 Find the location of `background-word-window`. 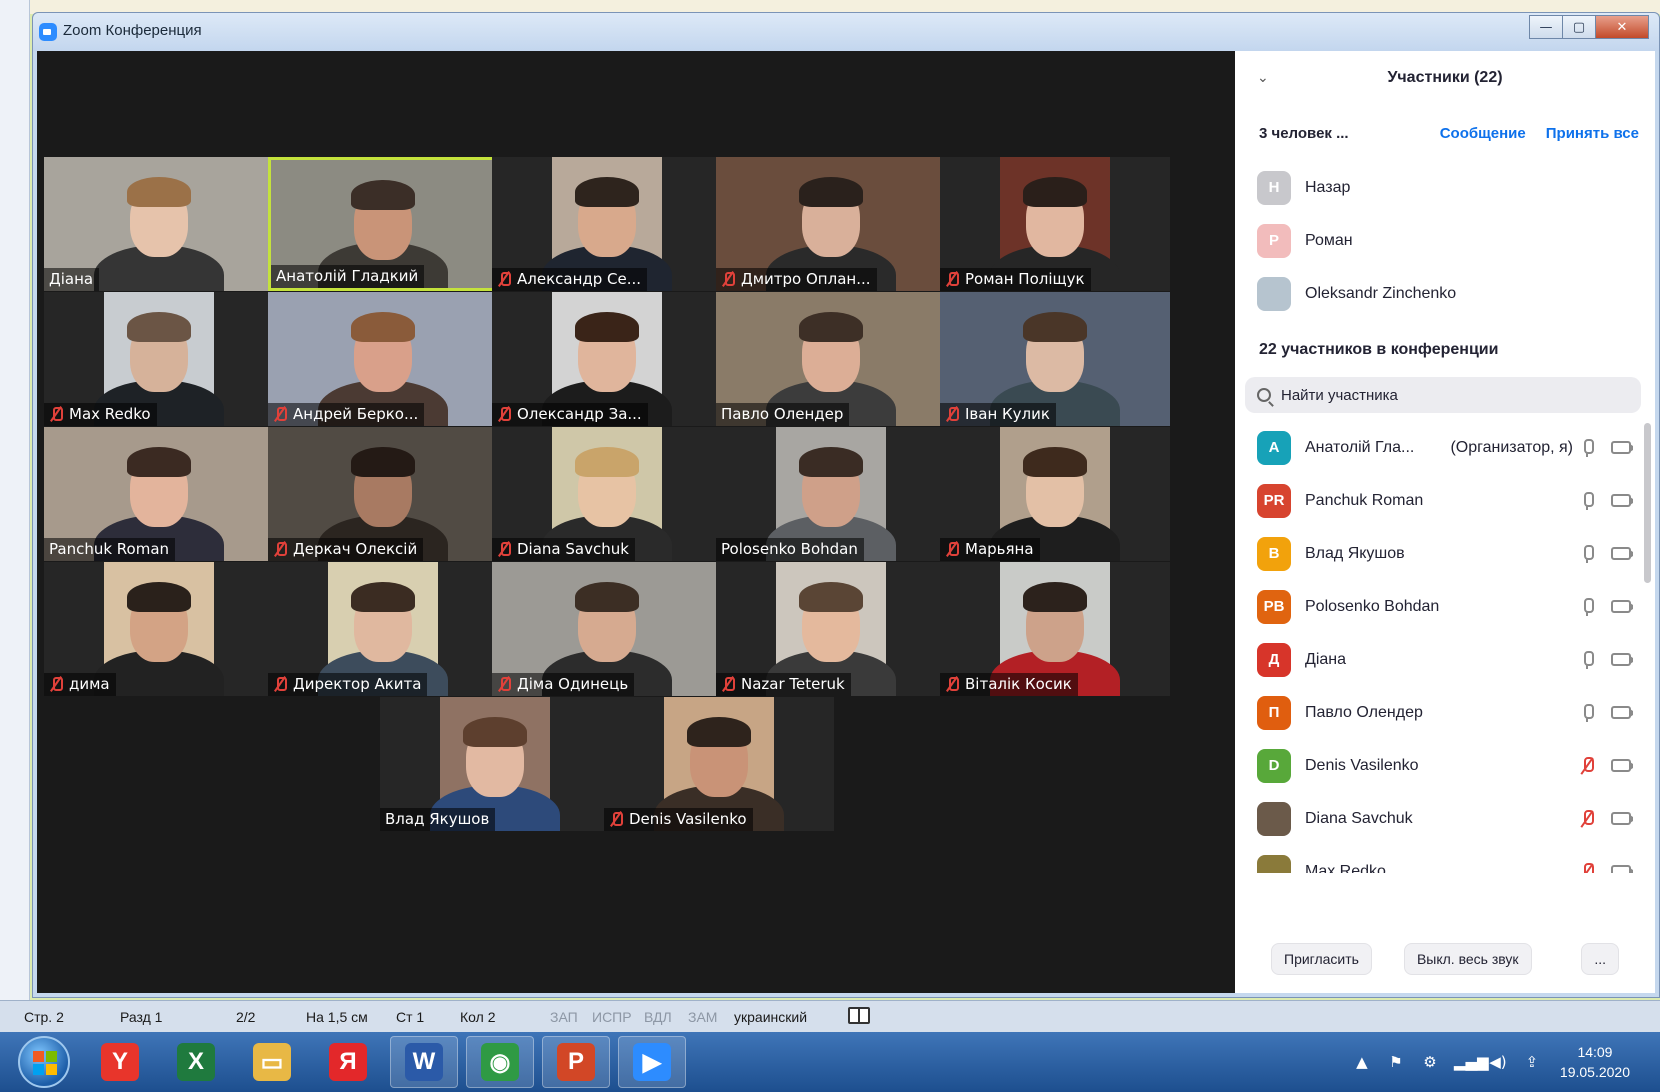

background-word-window is located at coordinates (15, 505).